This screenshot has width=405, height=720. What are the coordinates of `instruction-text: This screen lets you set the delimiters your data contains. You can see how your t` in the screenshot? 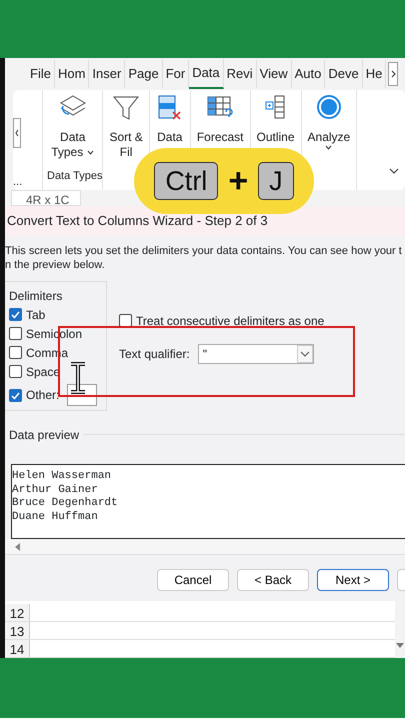 It's located at (204, 251).